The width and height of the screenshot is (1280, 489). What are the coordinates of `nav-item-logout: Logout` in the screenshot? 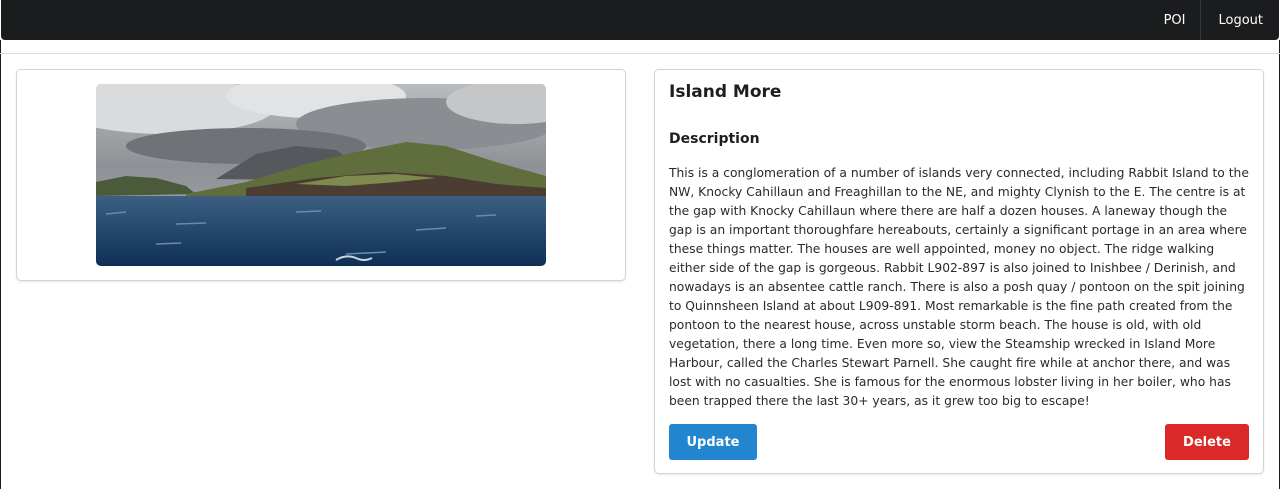 It's located at (1239, 20).